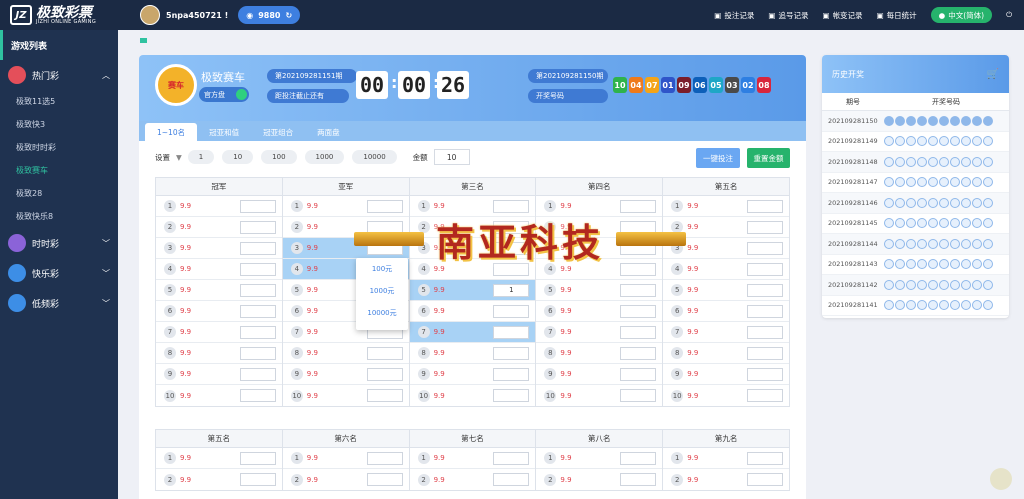 The image size is (1024, 499). I want to click on power-icon: ⏻, so click(1009, 15).